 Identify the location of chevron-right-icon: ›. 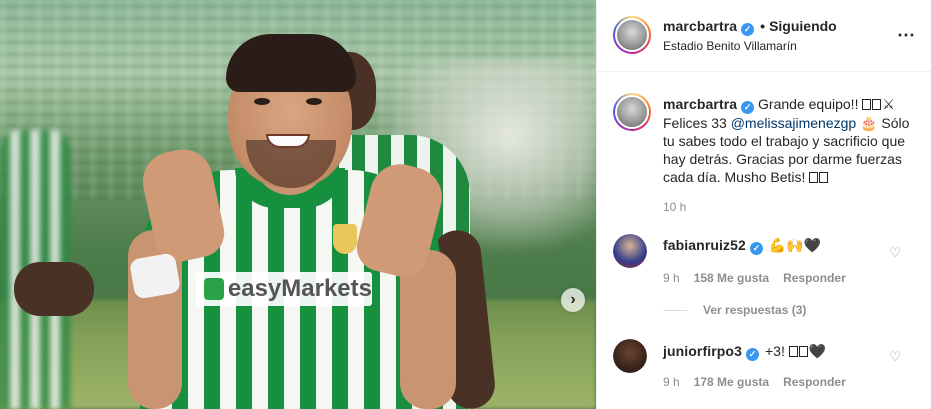
(573, 299).